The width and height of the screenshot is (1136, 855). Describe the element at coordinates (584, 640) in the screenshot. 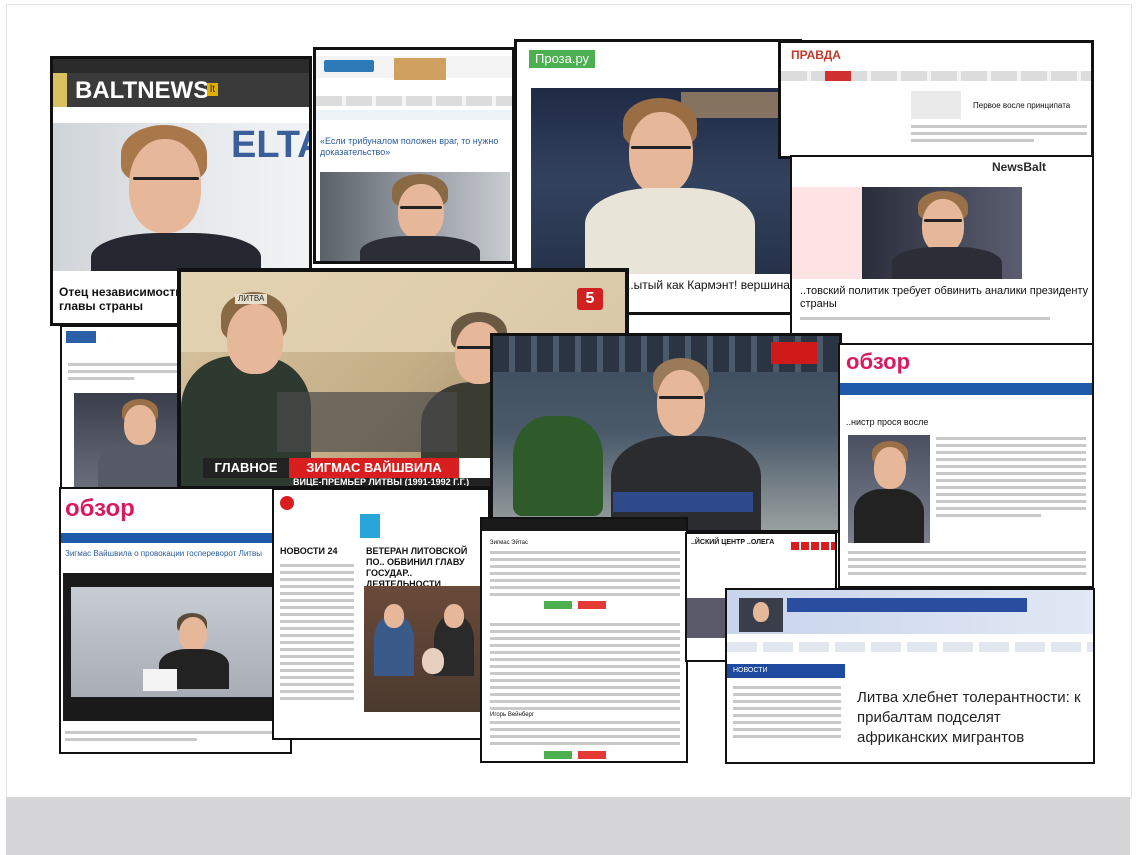

I see `clip-article-panel: Зигмас Эйтас Игорь Вейнберг` at that location.